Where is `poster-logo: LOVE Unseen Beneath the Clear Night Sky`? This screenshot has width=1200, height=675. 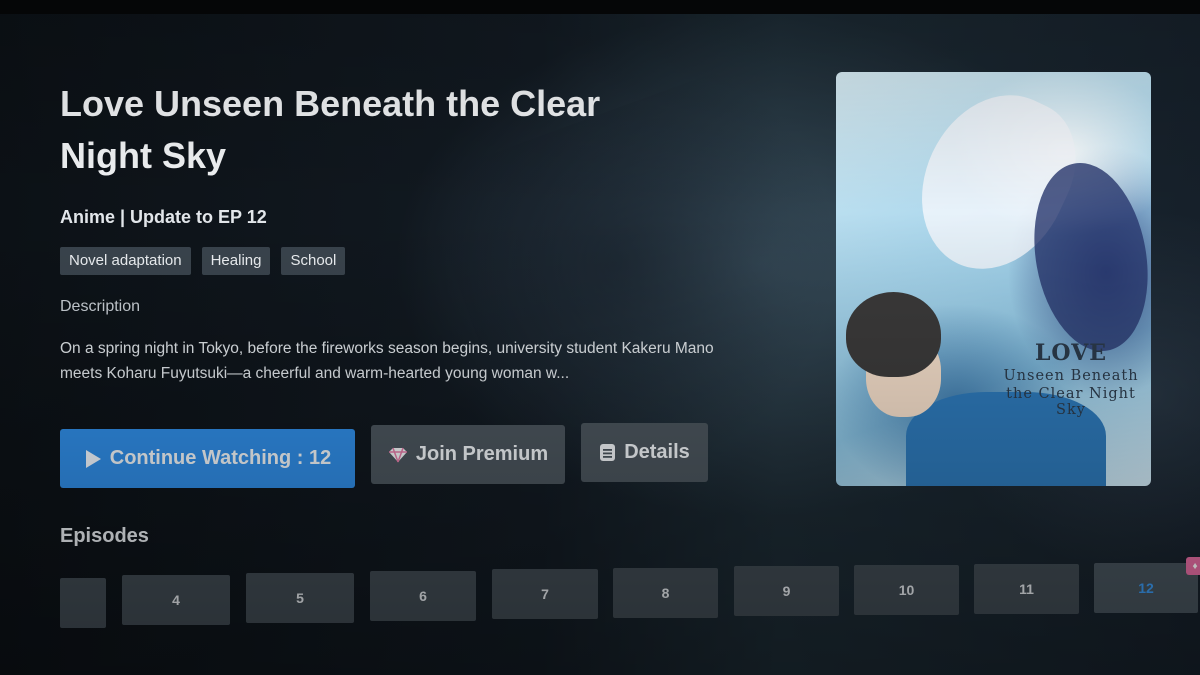 poster-logo: LOVE Unseen Beneath the Clear Night Sky is located at coordinates (1071, 379).